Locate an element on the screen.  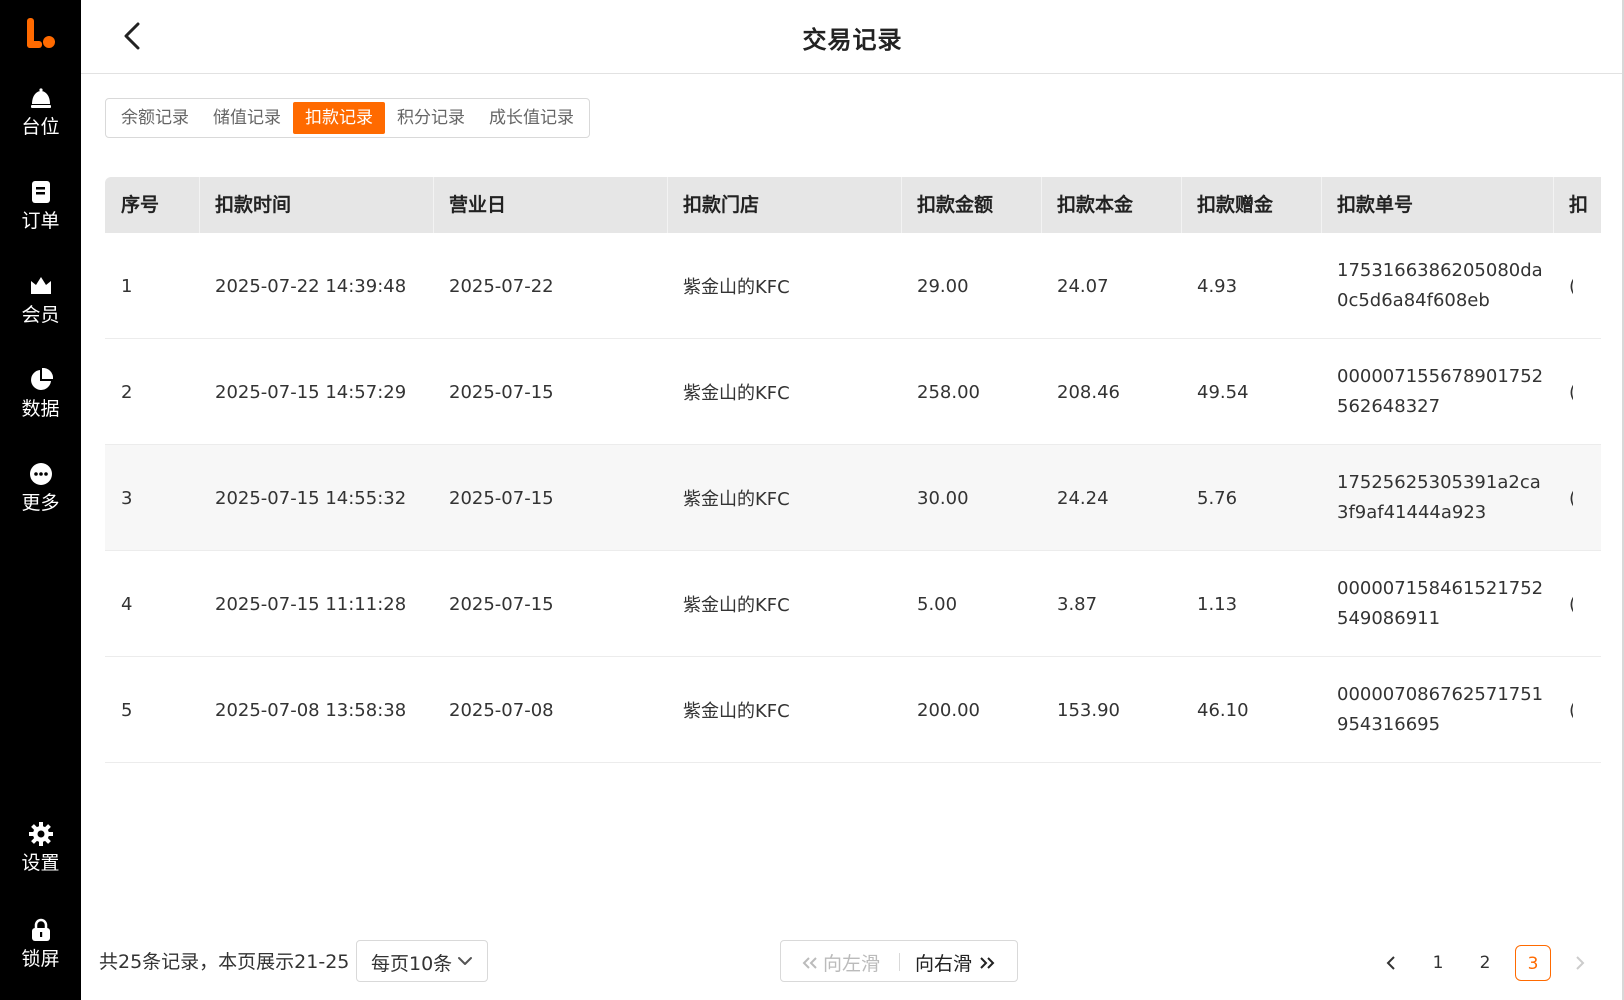
page-button-2: 2 is located at coordinates (1485, 963).